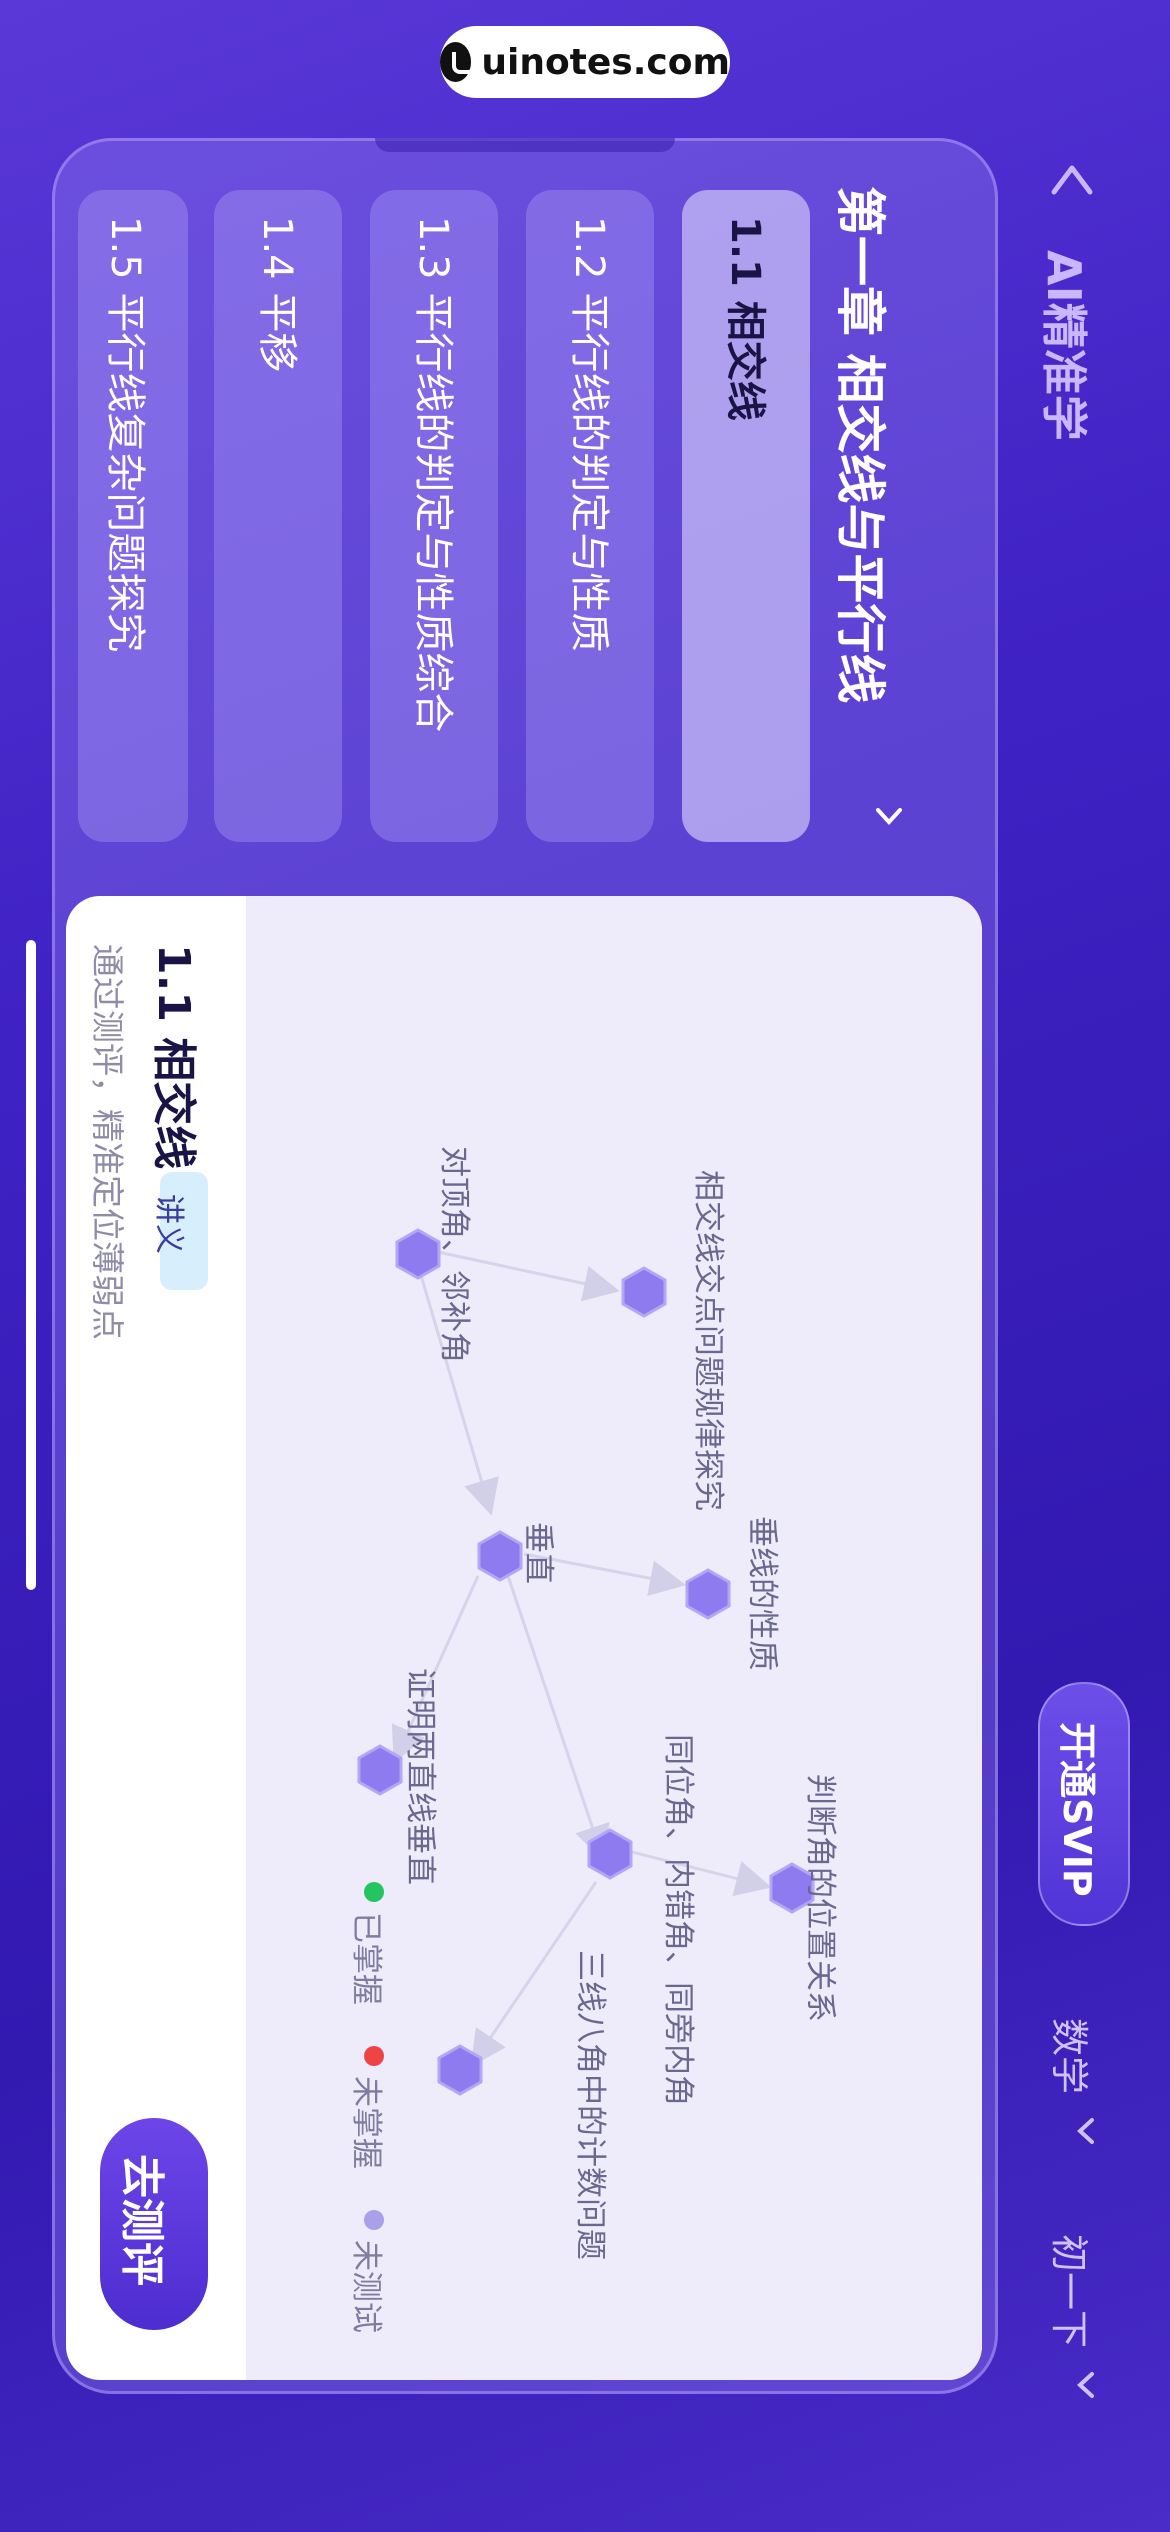 This screenshot has height=2532, width=1170. What do you see at coordinates (374, 1892) in the screenshot?
I see `legend-mastered-dot` at bounding box center [374, 1892].